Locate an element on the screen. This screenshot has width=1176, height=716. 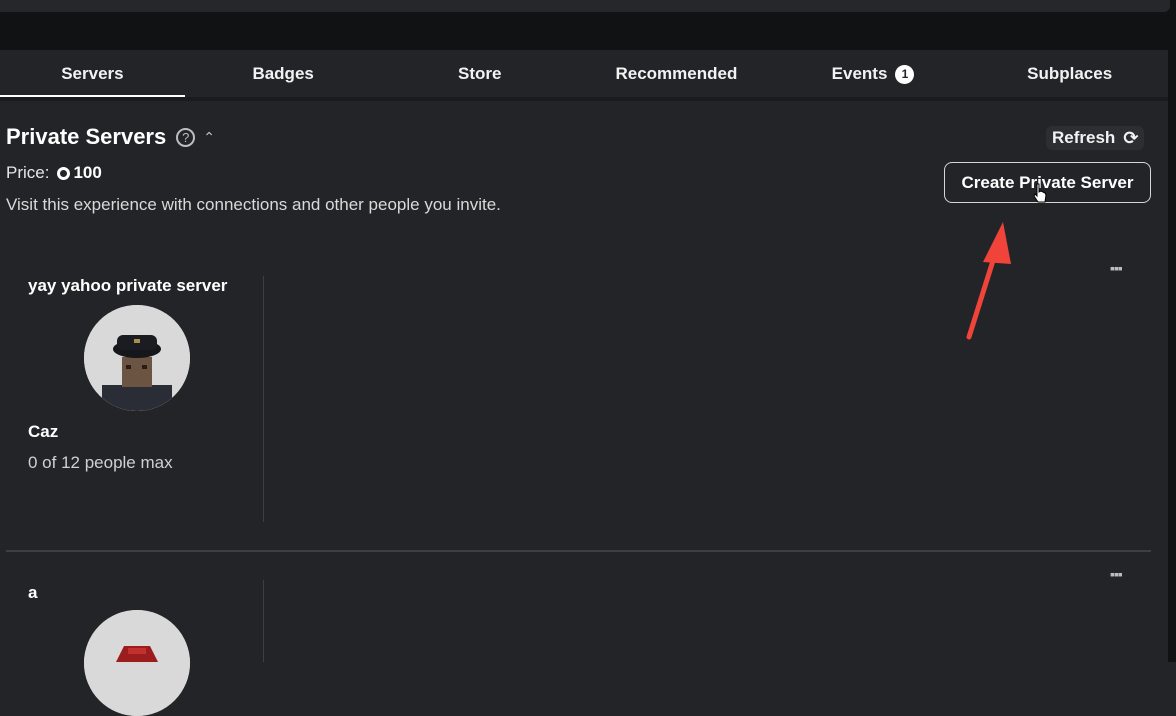
tab-badges: Badges is located at coordinates (283, 74).